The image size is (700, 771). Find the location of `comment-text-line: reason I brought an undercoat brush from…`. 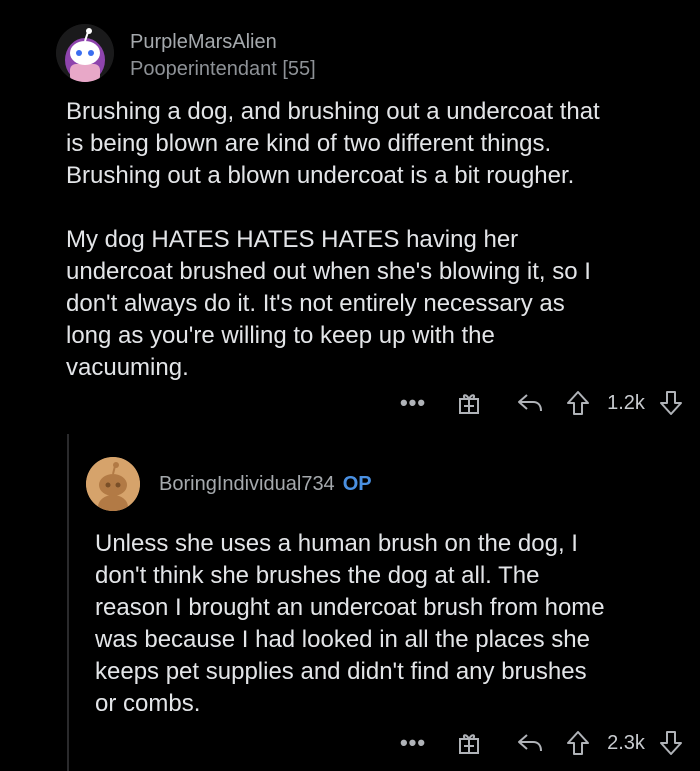

comment-text-line: reason I brought an undercoat brush from… is located at coordinates (350, 607).